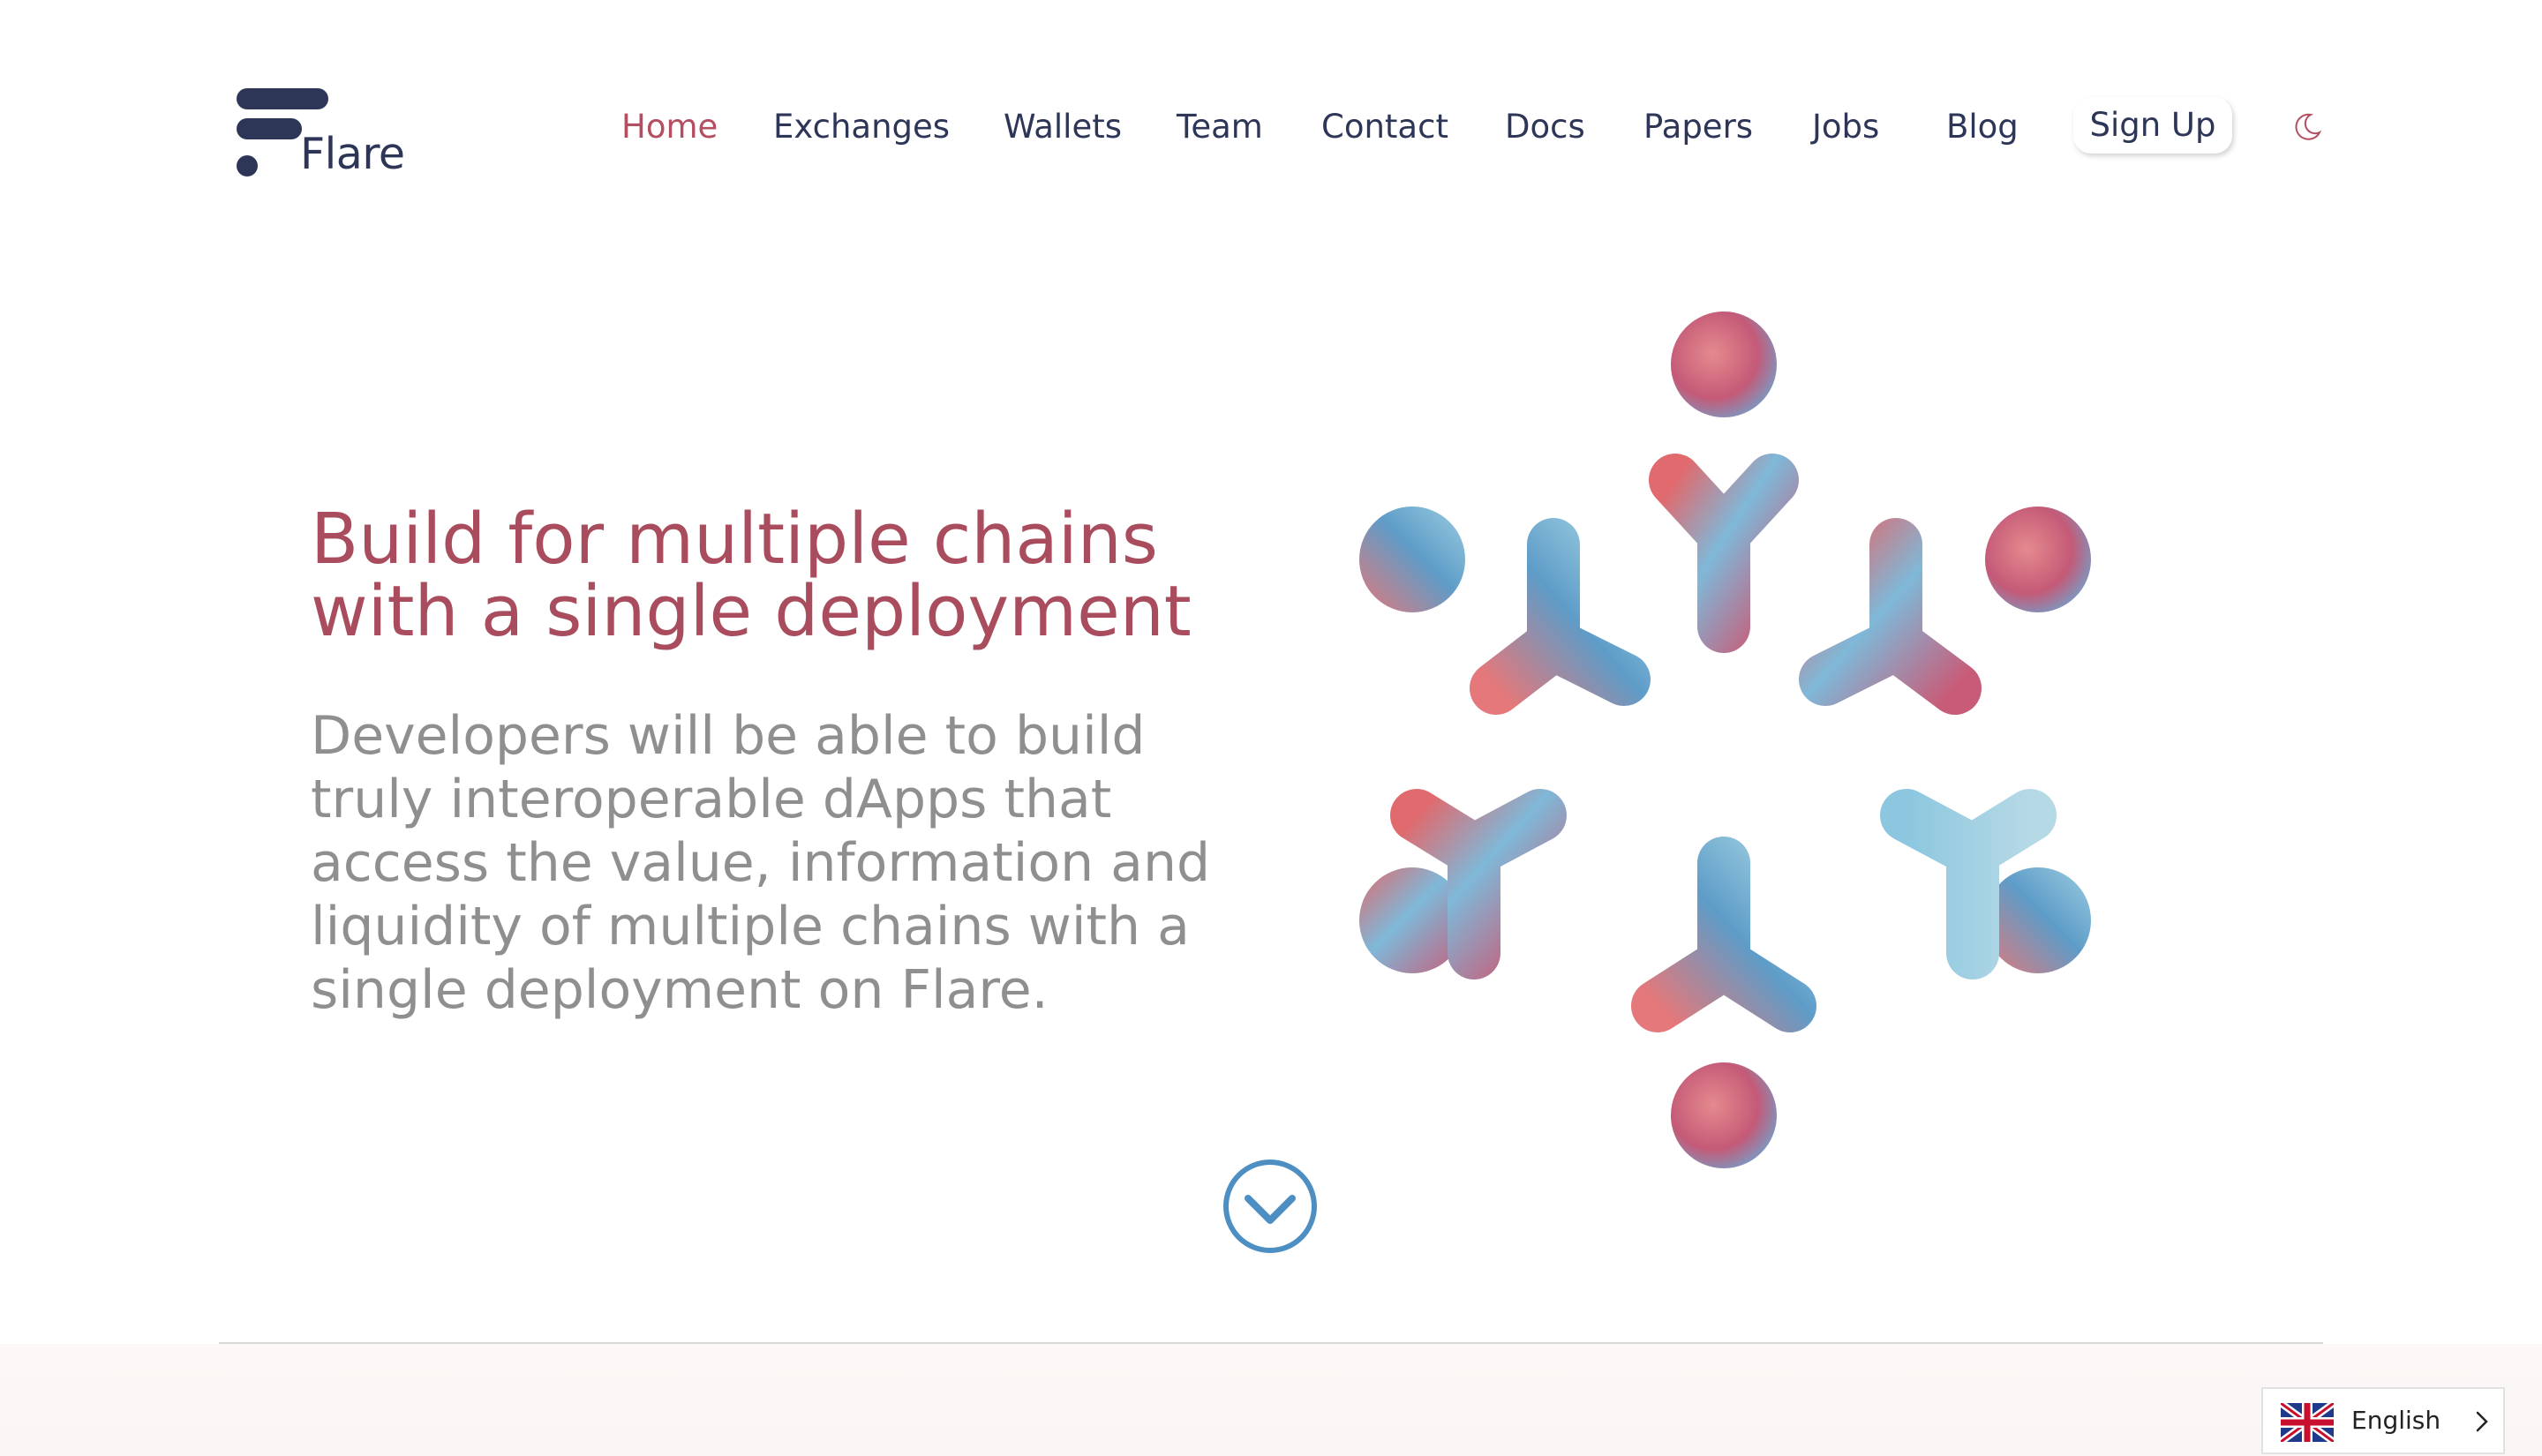  What do you see at coordinates (1063, 127) in the screenshot?
I see `nav-item-wallets: Wallets` at bounding box center [1063, 127].